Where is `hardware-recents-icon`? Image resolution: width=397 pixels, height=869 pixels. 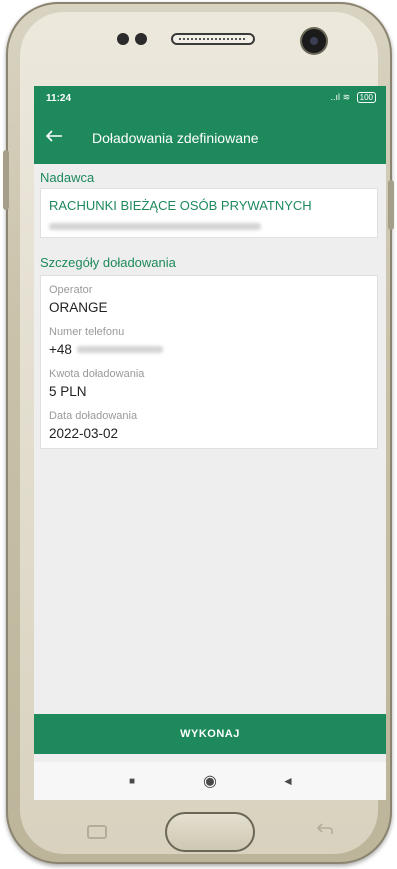
hardware-recents-icon is located at coordinates (97, 832).